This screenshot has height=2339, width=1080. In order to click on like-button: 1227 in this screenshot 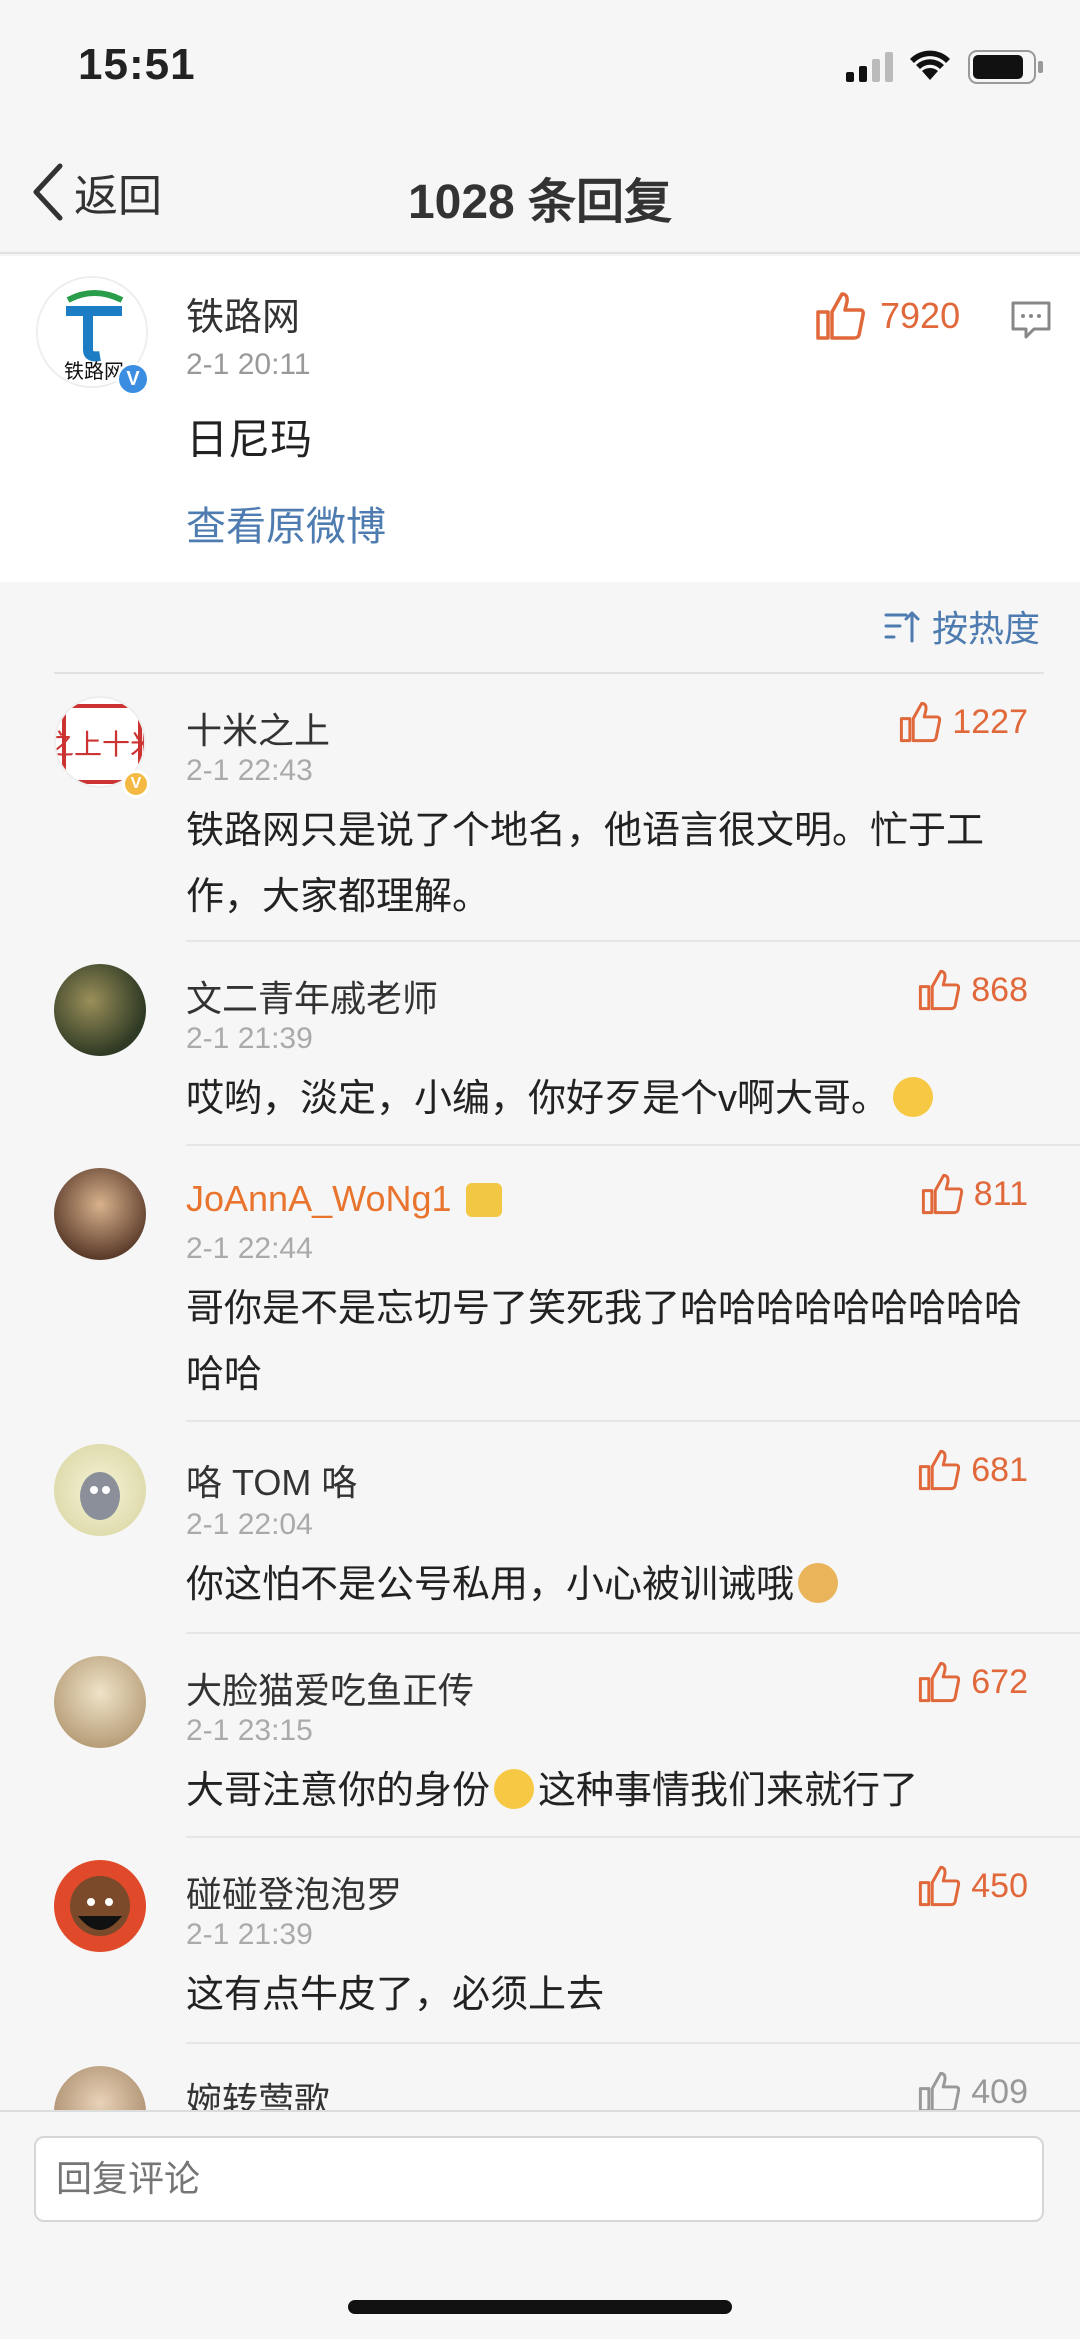, I will do `click(963, 722)`.